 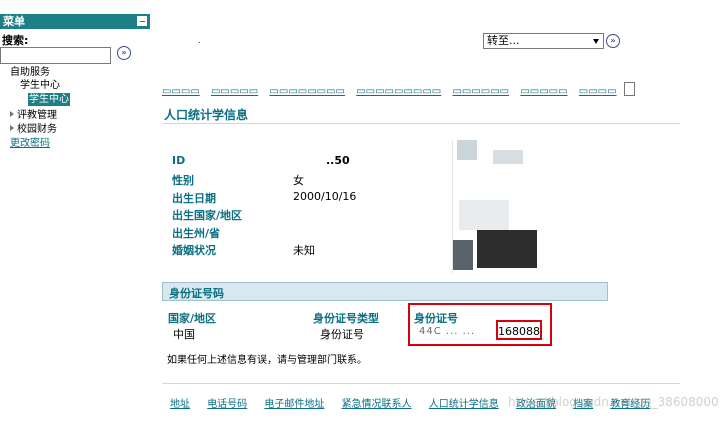 What do you see at coordinates (179, 160) in the screenshot?
I see `field-label-id: ID` at bounding box center [179, 160].